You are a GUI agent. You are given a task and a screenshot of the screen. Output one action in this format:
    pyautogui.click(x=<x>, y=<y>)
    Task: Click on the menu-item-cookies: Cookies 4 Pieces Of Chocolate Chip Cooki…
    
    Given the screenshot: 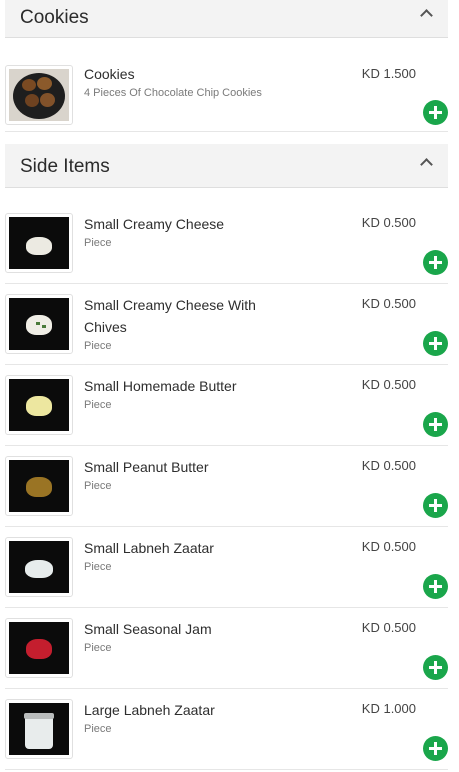 What is the action you would take?
    pyautogui.click(x=226, y=98)
    